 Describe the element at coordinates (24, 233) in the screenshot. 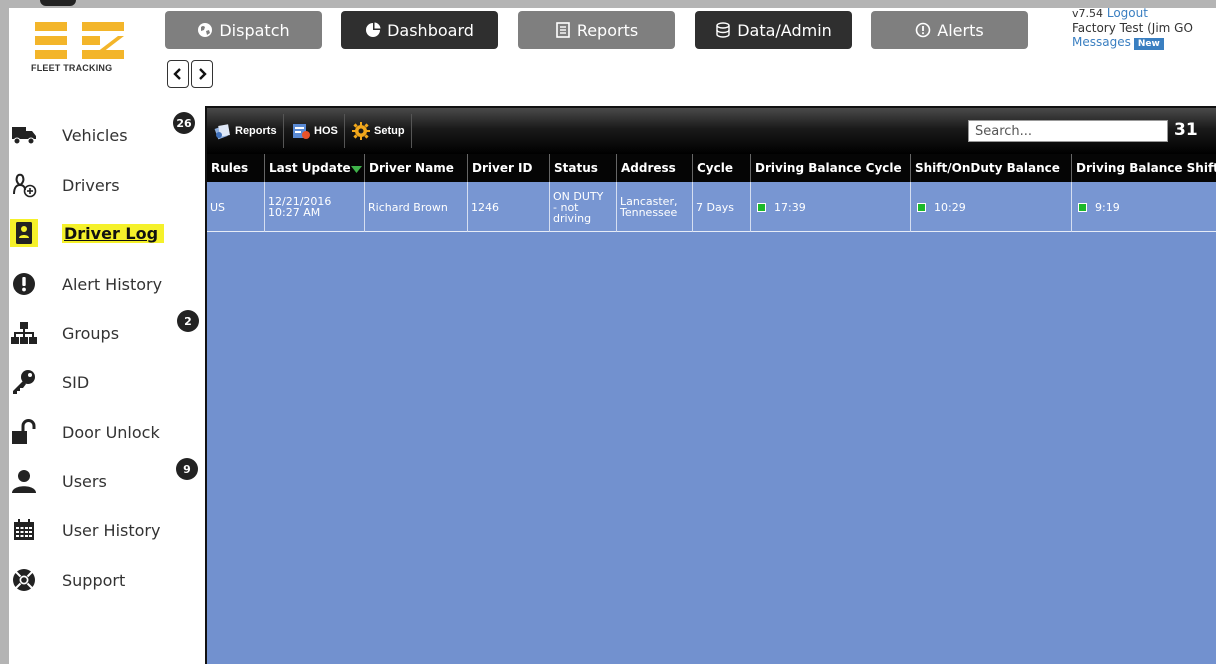

I see `logbook-icon` at that location.